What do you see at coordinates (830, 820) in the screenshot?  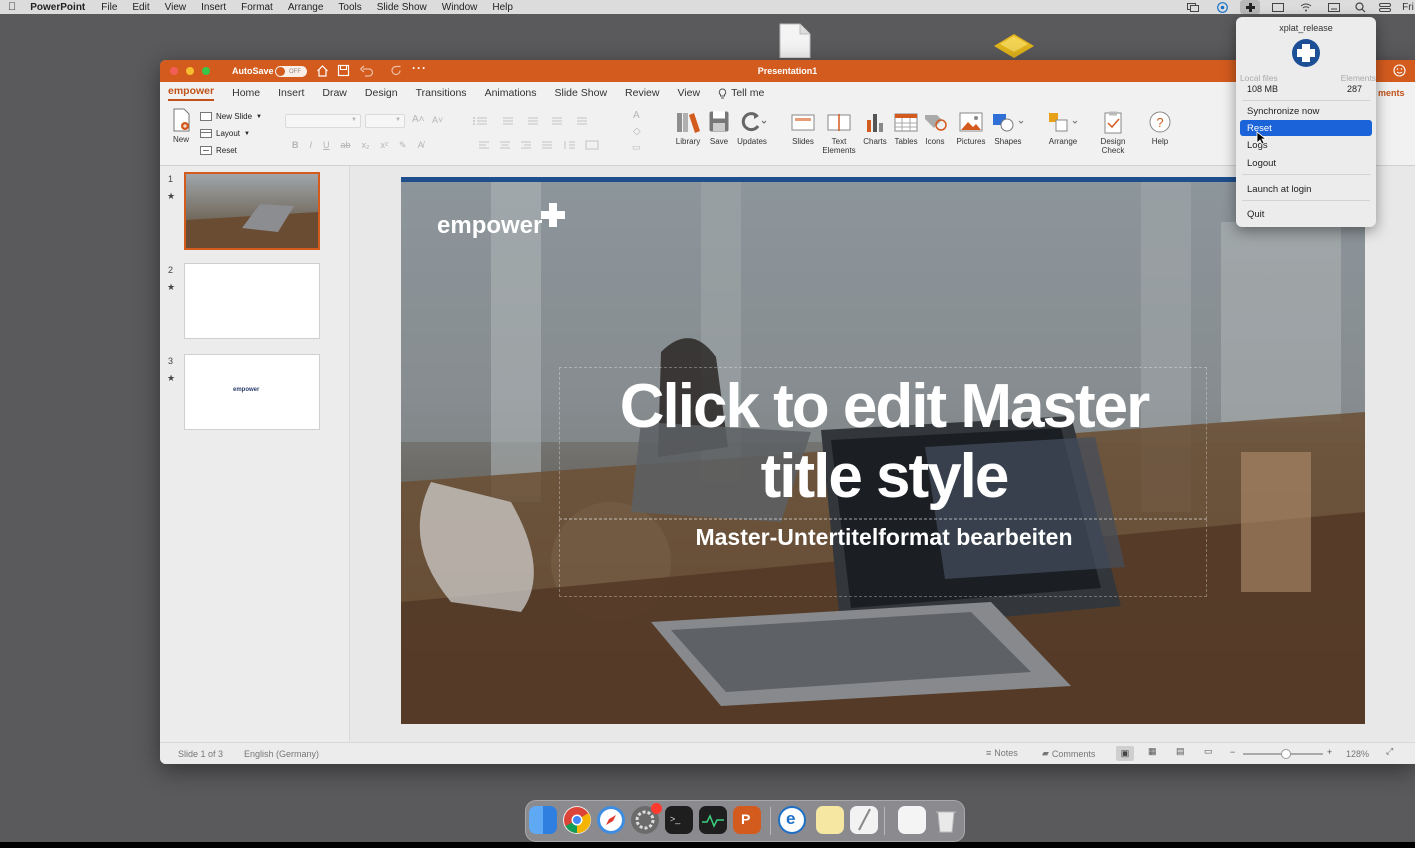 I see `notes-app-icon` at bounding box center [830, 820].